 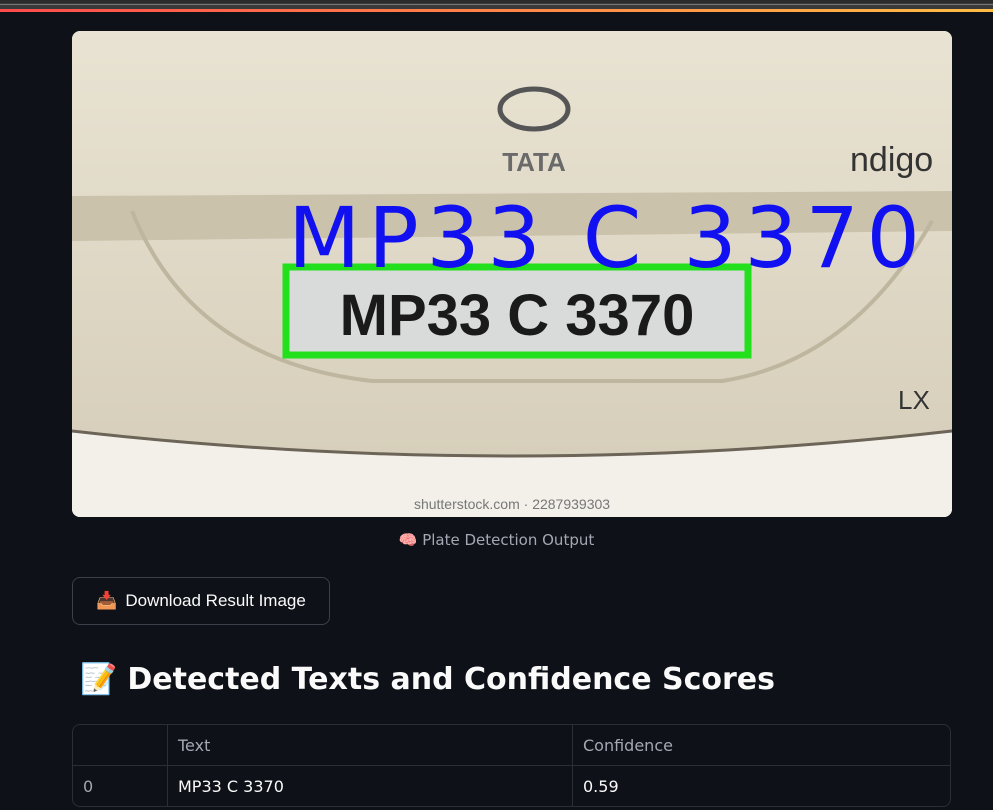 I want to click on section-title: Detected Texts and Confidence Scores, so click(x=451, y=679).